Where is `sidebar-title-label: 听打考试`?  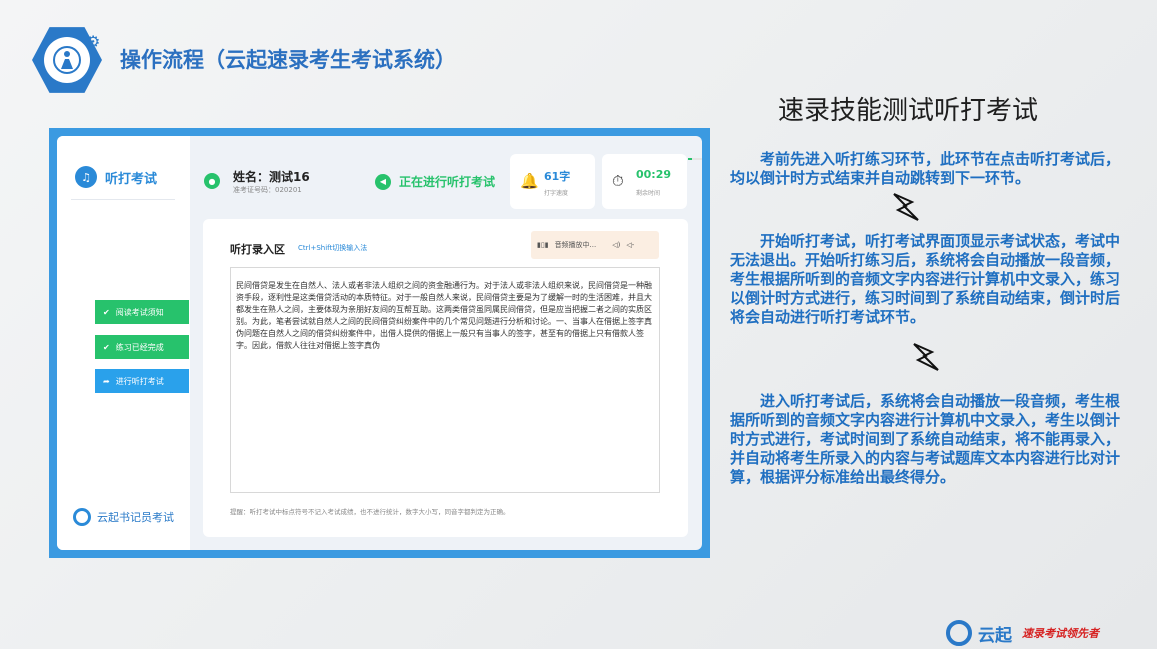
sidebar-title-label: 听打考试 is located at coordinates (131, 179).